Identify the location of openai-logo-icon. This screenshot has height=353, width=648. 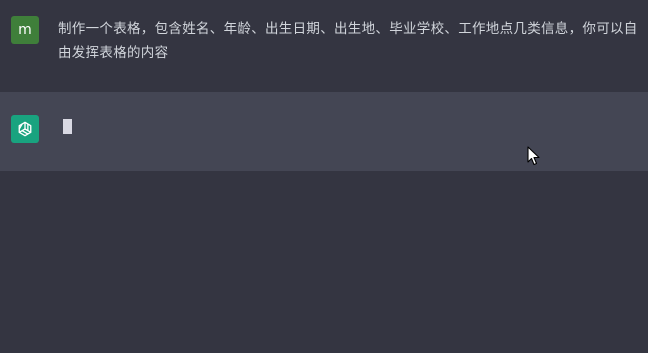
(25, 129).